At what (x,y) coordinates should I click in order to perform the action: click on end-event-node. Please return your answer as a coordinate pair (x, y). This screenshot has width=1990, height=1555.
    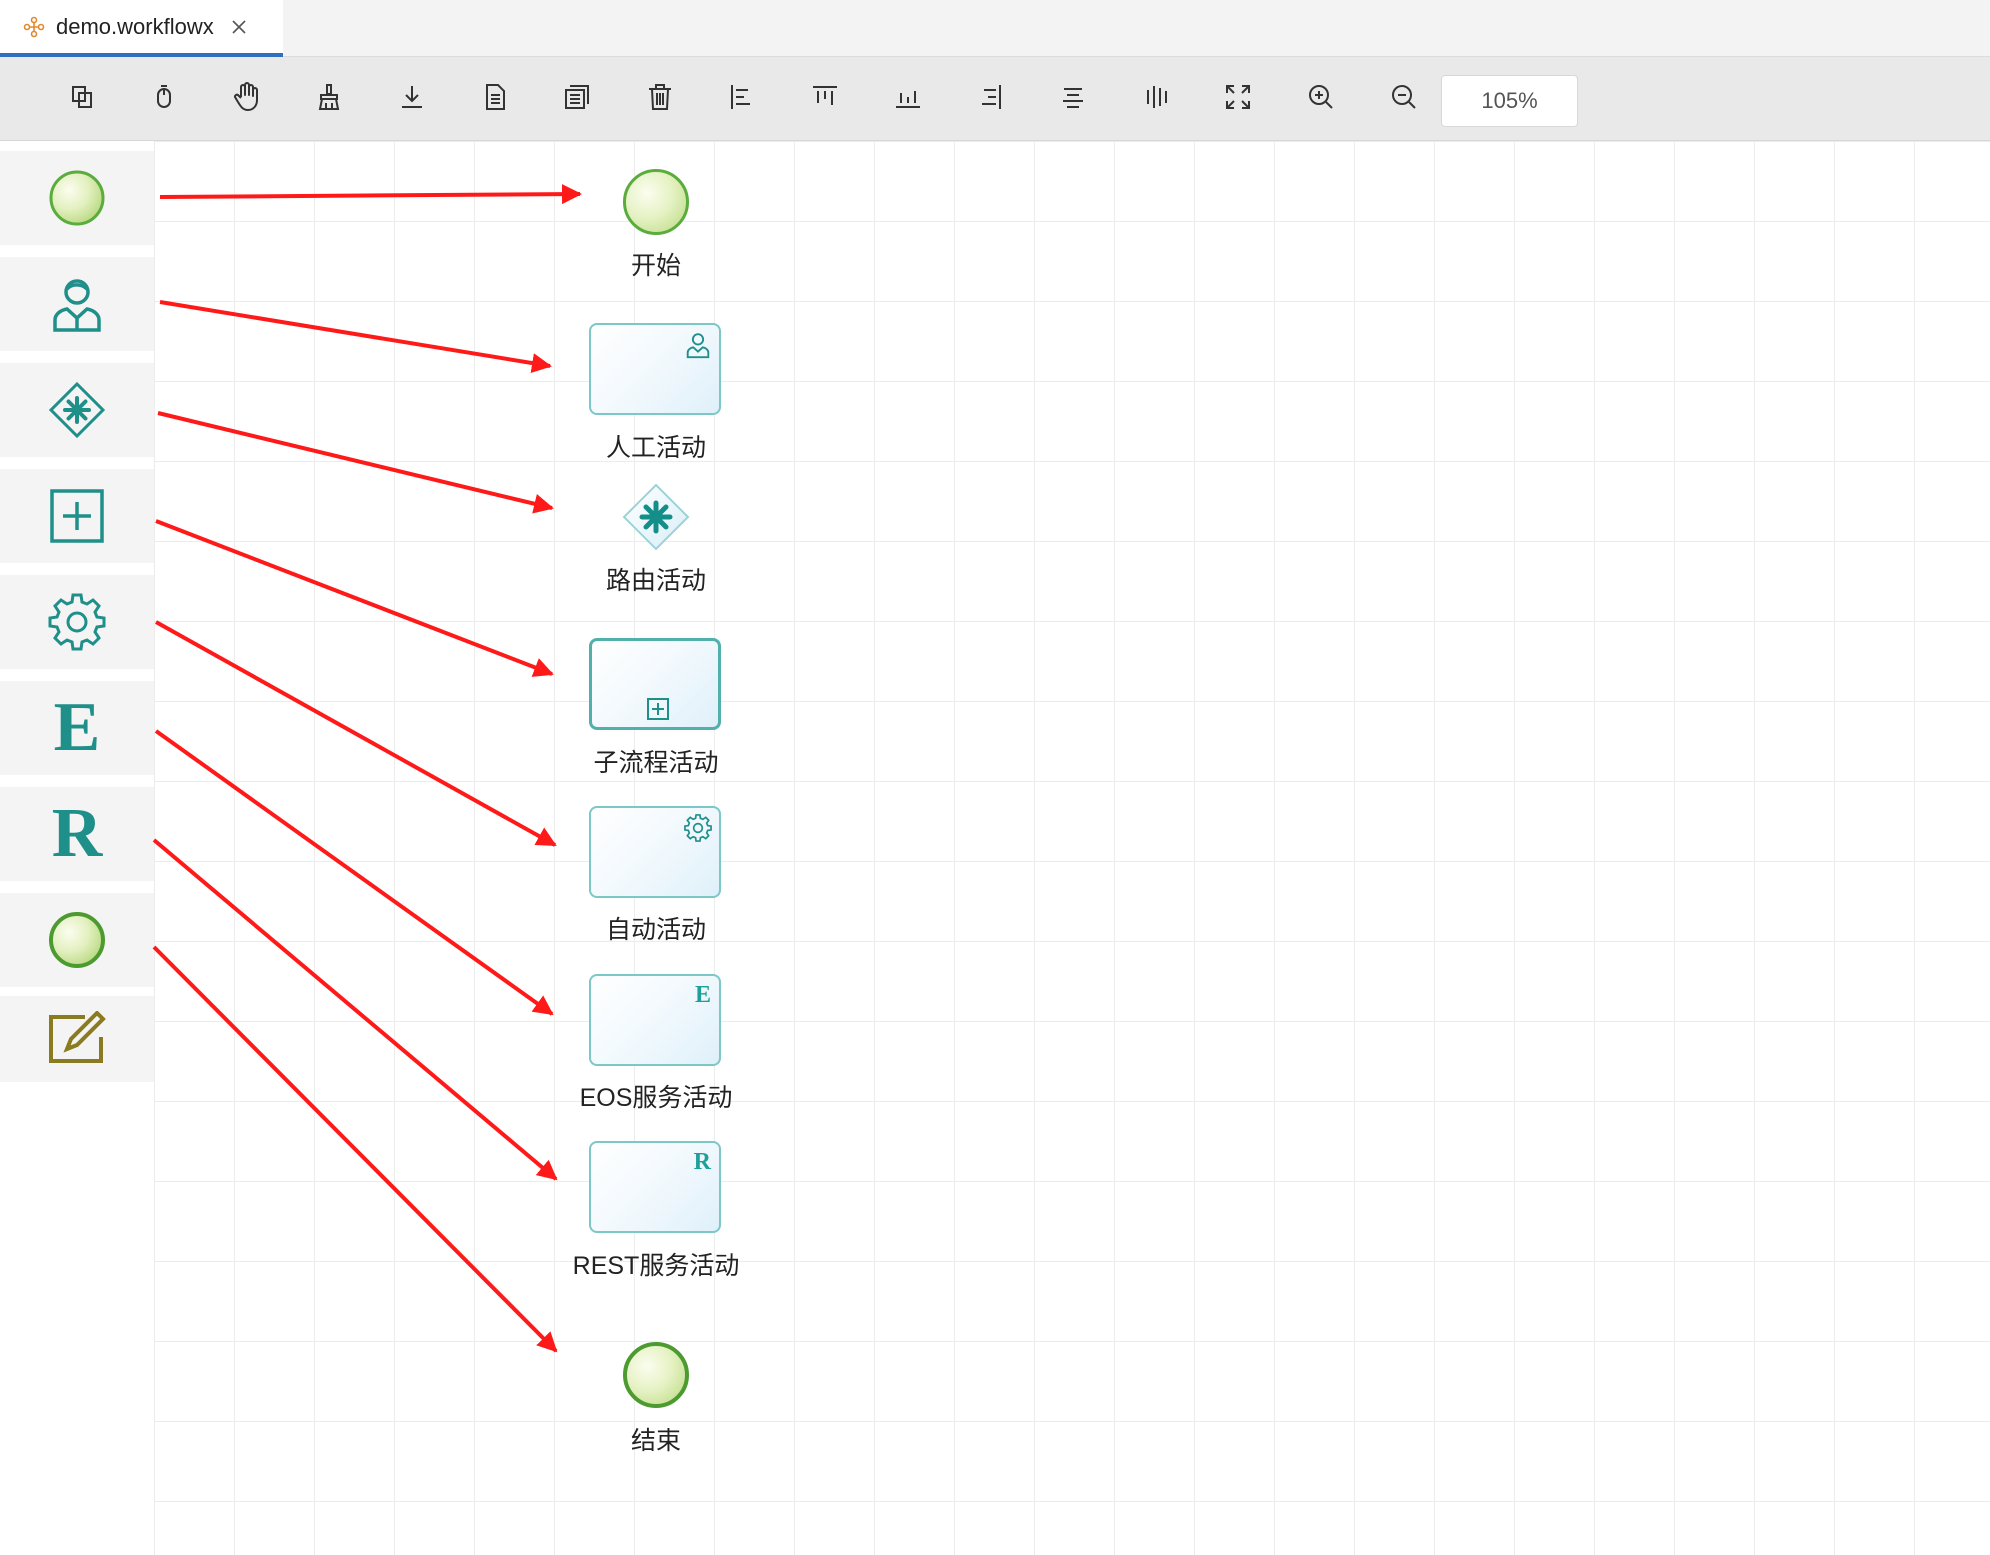
    Looking at the image, I should click on (656, 1375).